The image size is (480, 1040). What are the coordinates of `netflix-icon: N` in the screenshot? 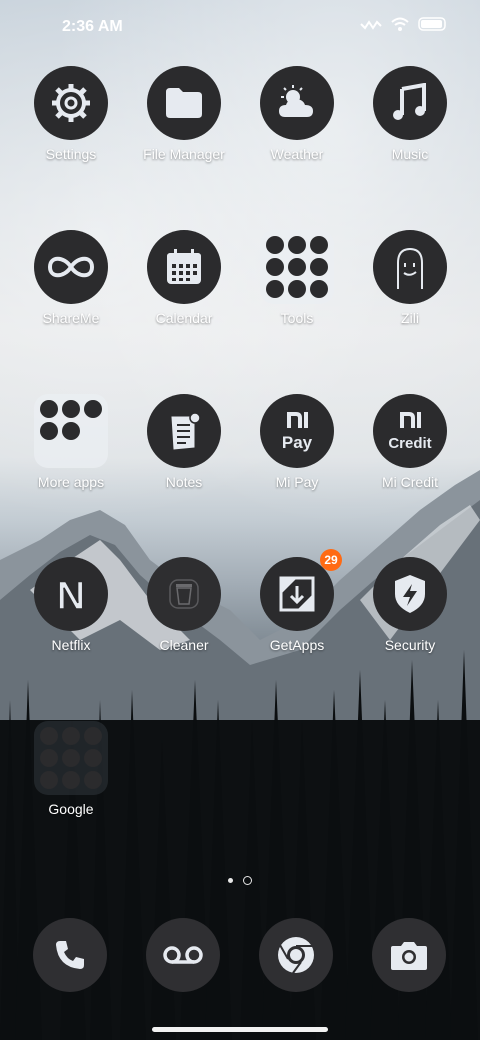 It's located at (71, 594).